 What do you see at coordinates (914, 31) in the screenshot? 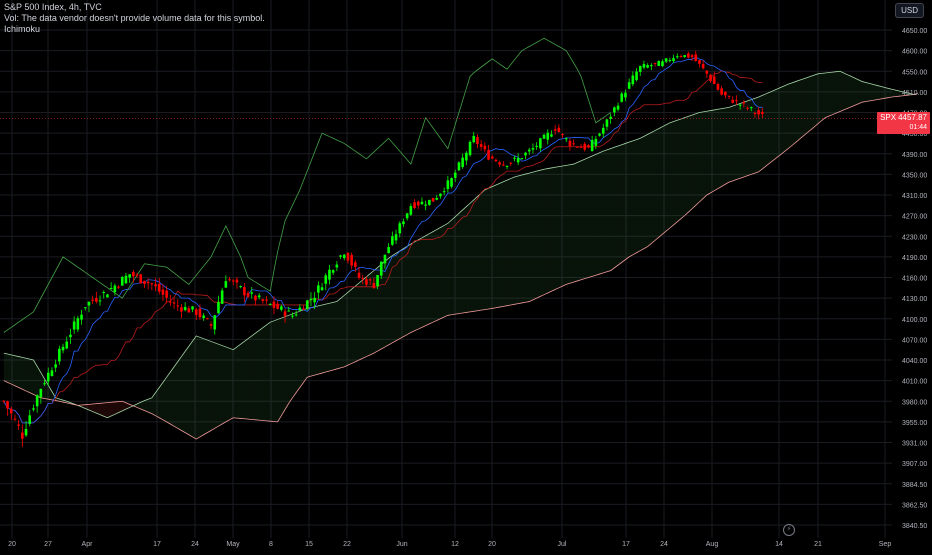
I see `y-tick-label: 4650.00` at bounding box center [914, 31].